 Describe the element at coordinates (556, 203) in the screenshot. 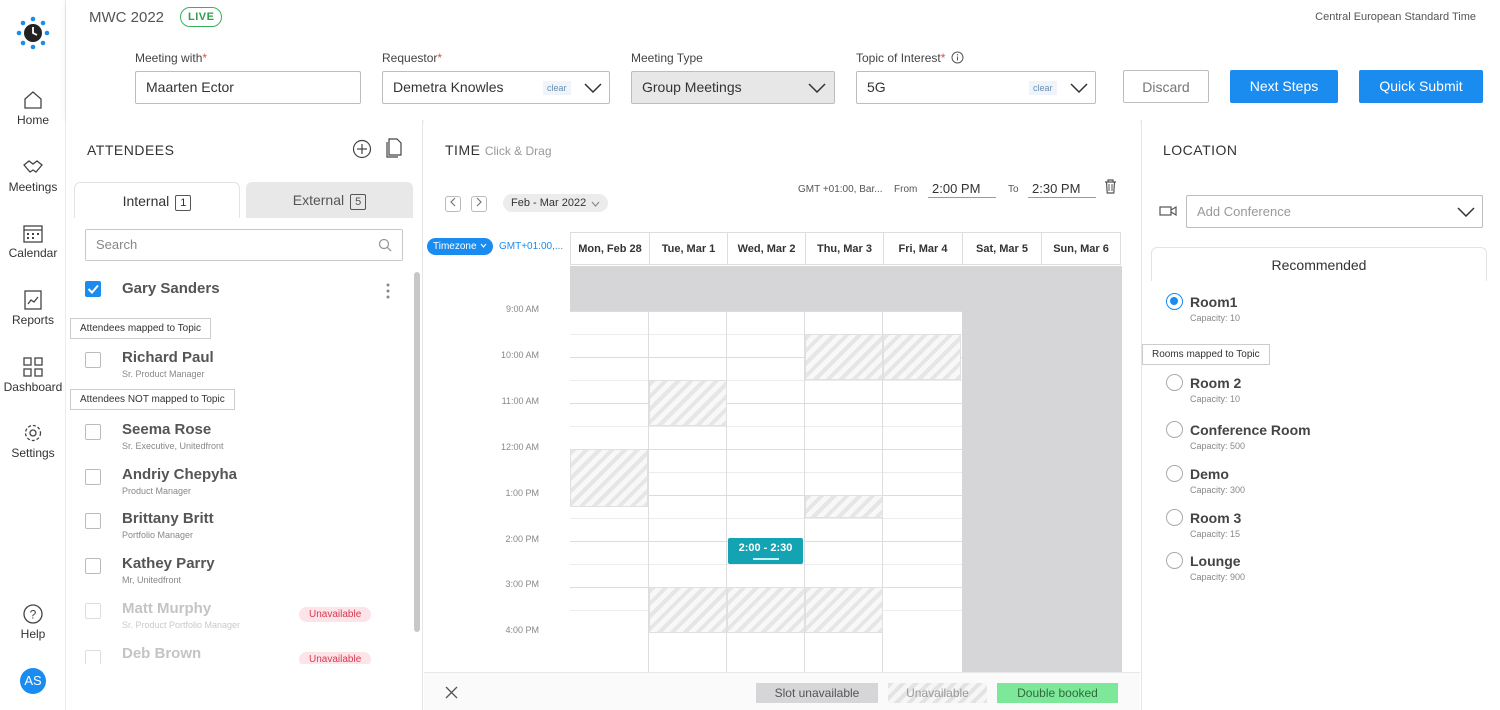

I see `date-range-select: Feb - Mar 2022` at that location.